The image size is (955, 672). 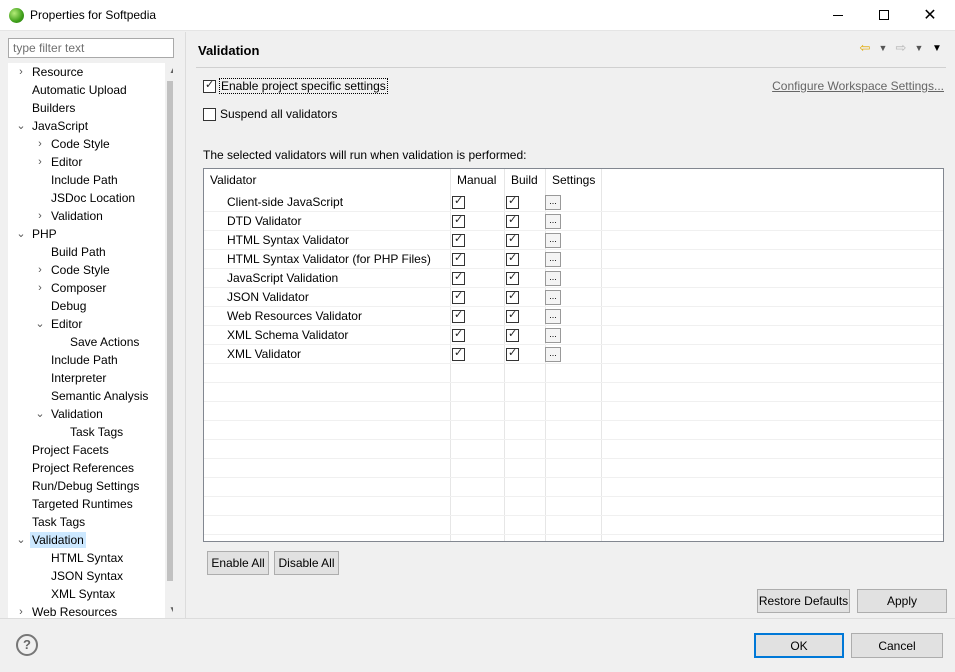 I want to click on maximize-icon, so click(x=884, y=15).